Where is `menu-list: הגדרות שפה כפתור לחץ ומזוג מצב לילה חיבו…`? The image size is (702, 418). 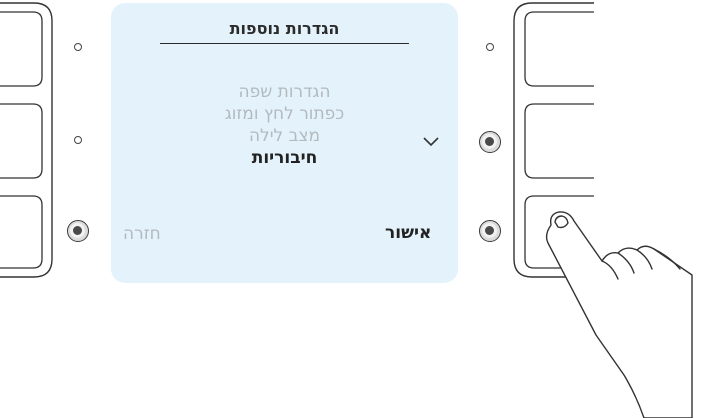
menu-list: הגדרות שפה כפתור לחץ ומזוג מצב לילה חיבו… is located at coordinates (284, 125).